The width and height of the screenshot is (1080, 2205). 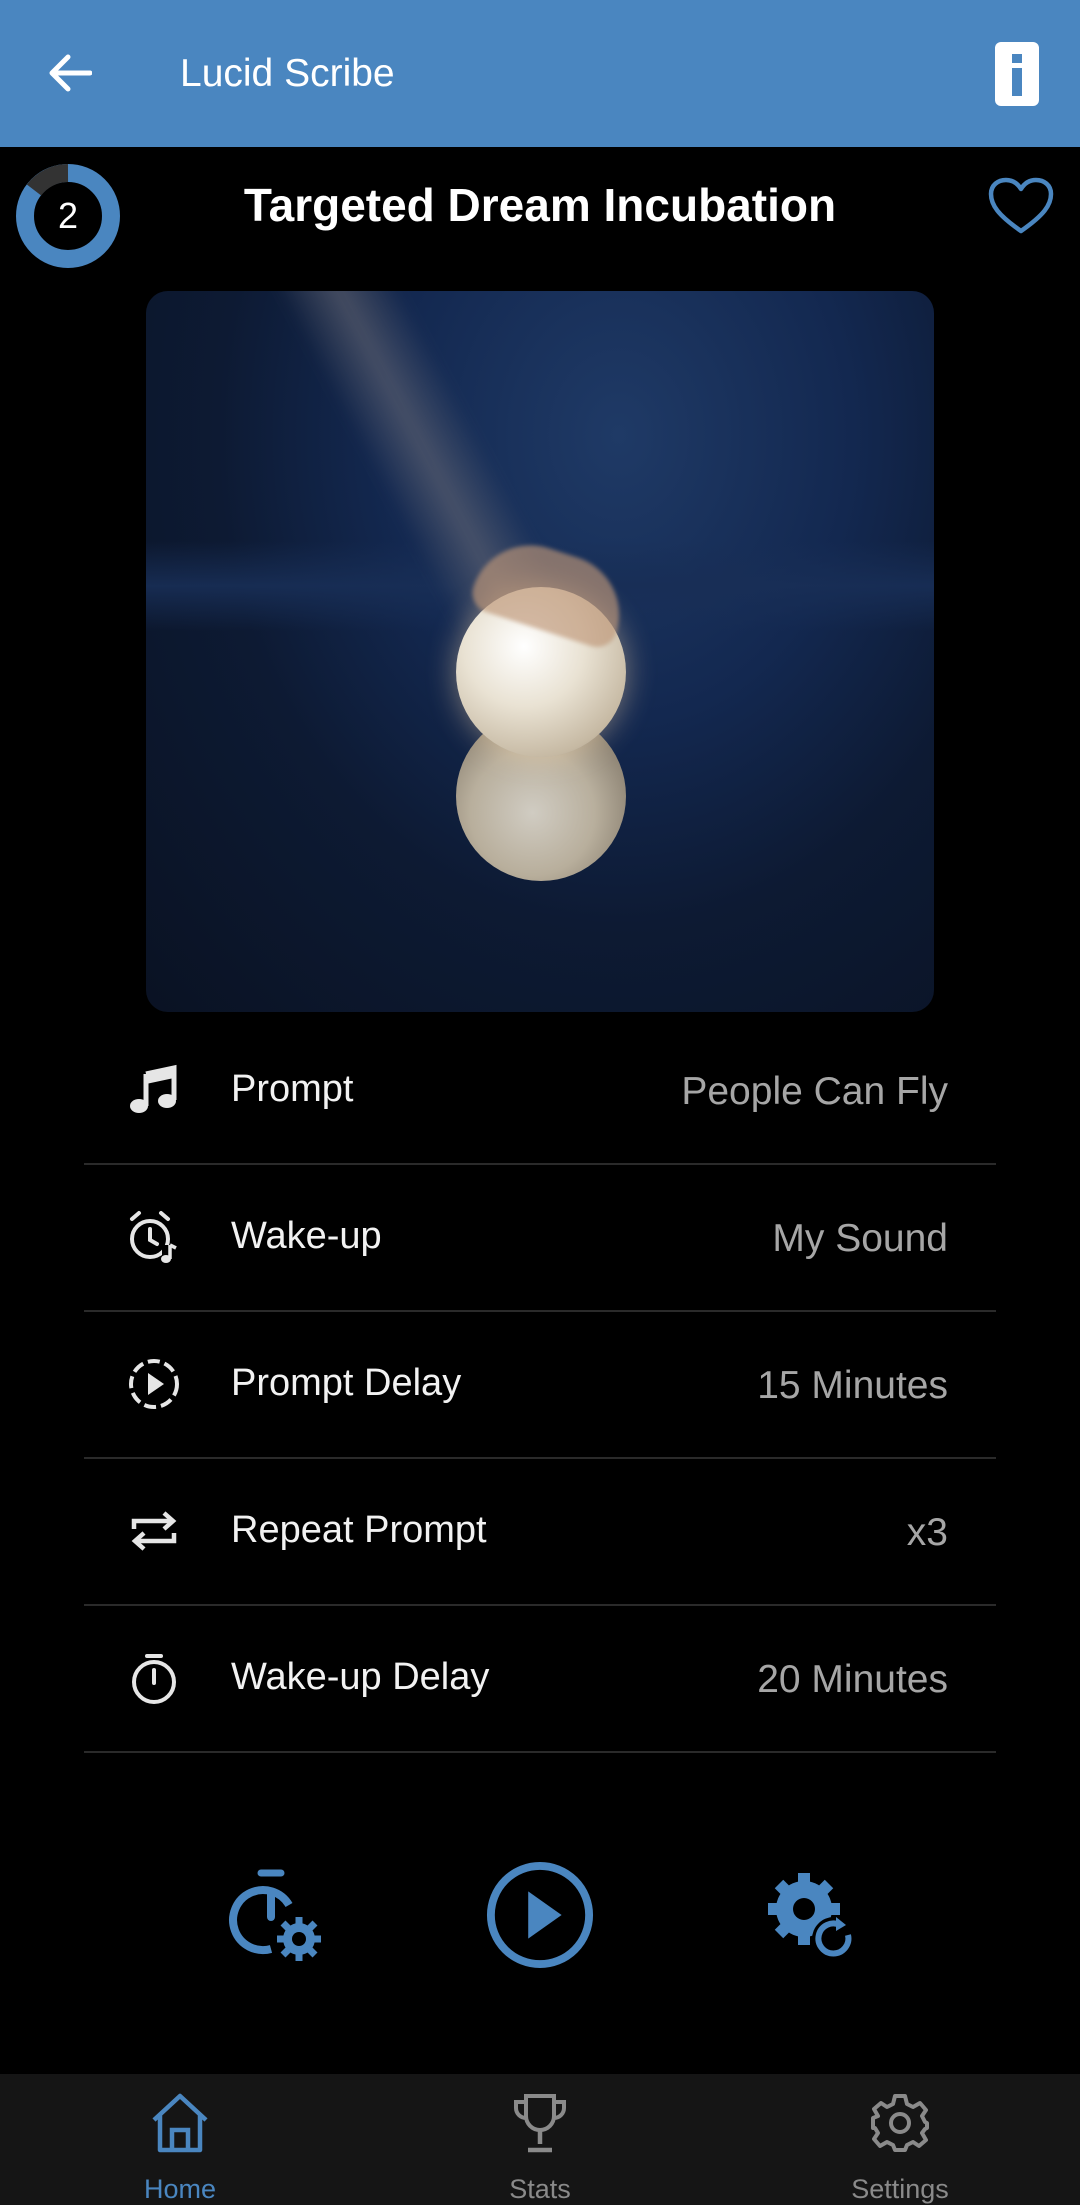 I want to click on setting-value: x3, so click(x=927, y=1532).